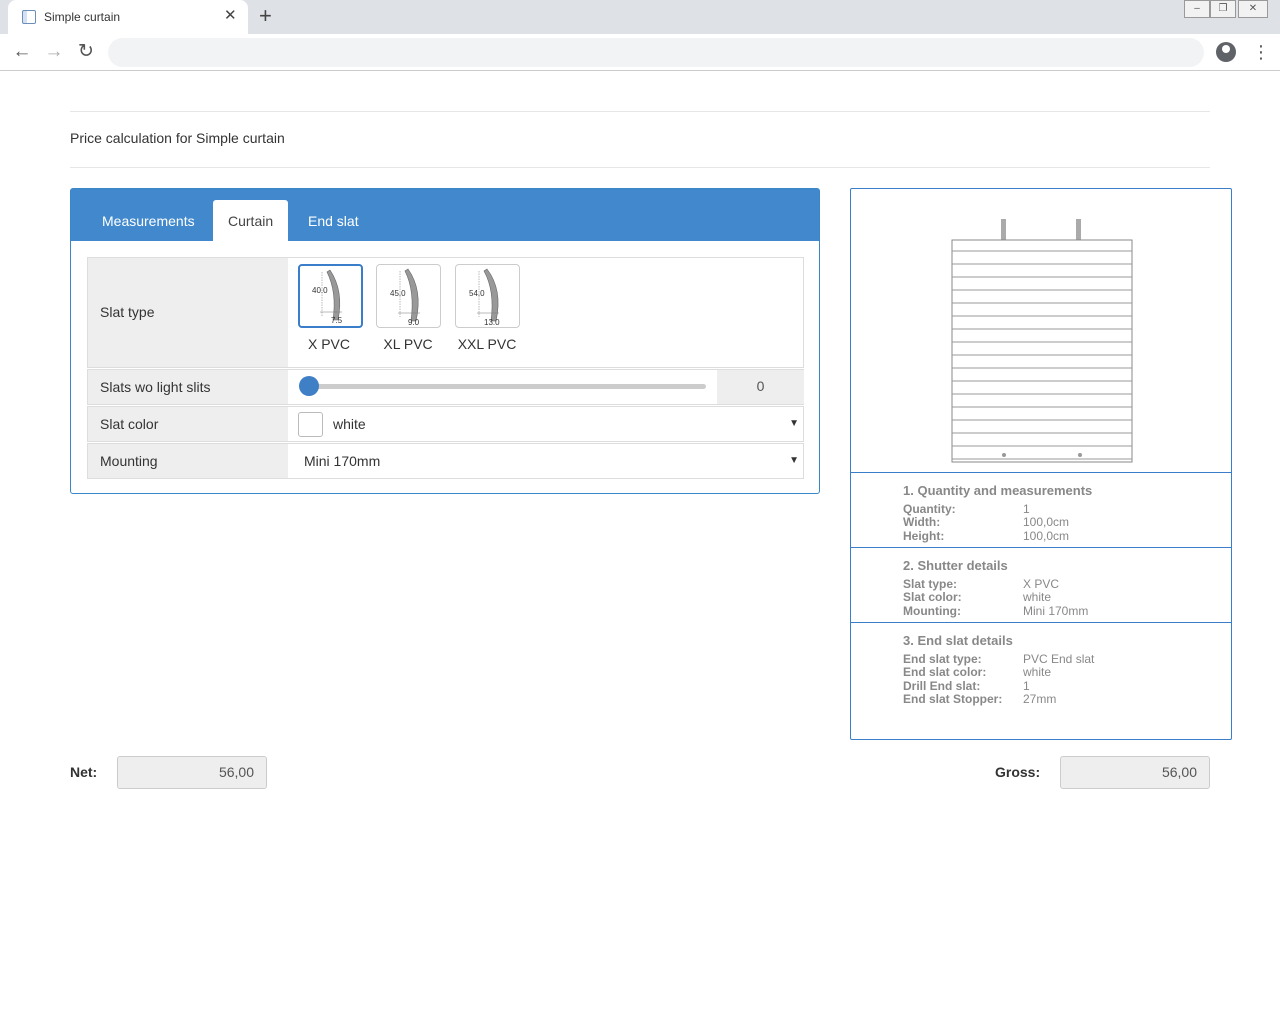  I want to click on curtain-preview, so click(1042, 341).